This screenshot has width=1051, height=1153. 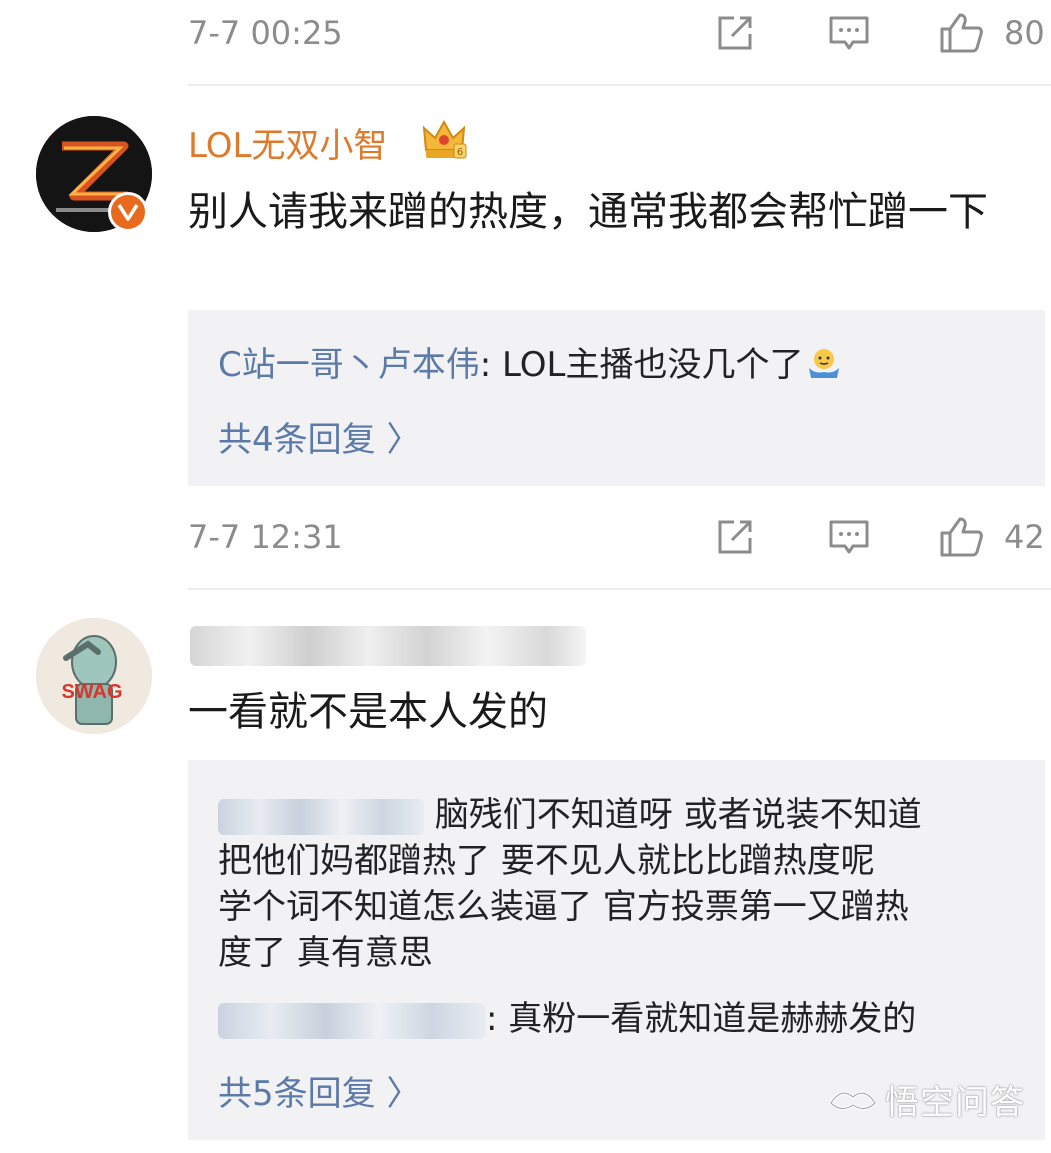 I want to click on like-count: 42, so click(x=1024, y=537).